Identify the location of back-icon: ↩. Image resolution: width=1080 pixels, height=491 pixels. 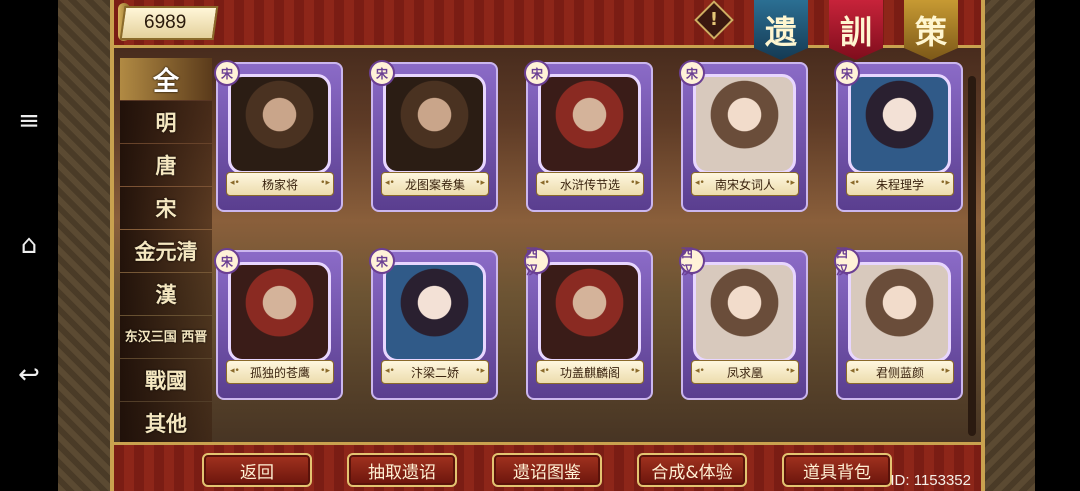
(29, 375).